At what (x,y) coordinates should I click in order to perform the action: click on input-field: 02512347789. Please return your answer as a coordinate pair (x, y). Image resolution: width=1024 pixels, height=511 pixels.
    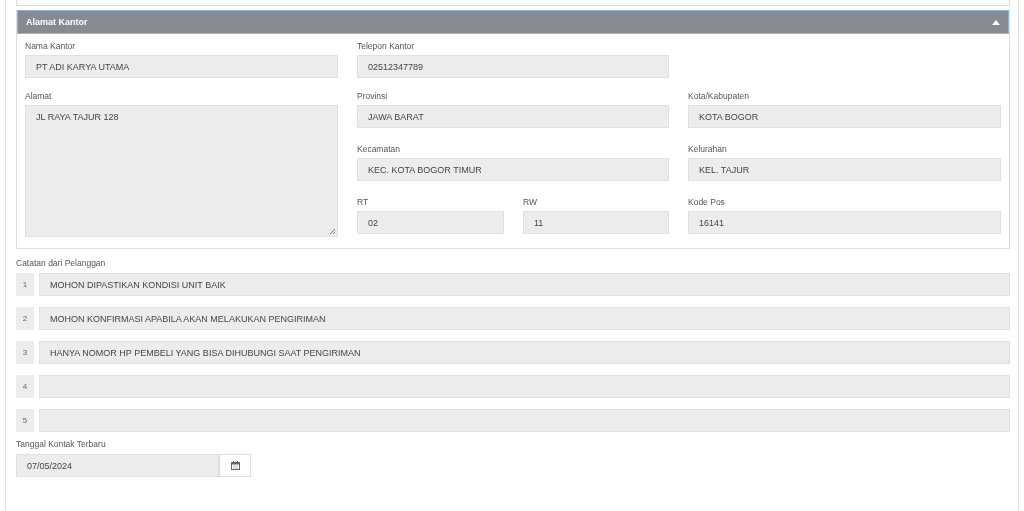
    Looking at the image, I should click on (513, 66).